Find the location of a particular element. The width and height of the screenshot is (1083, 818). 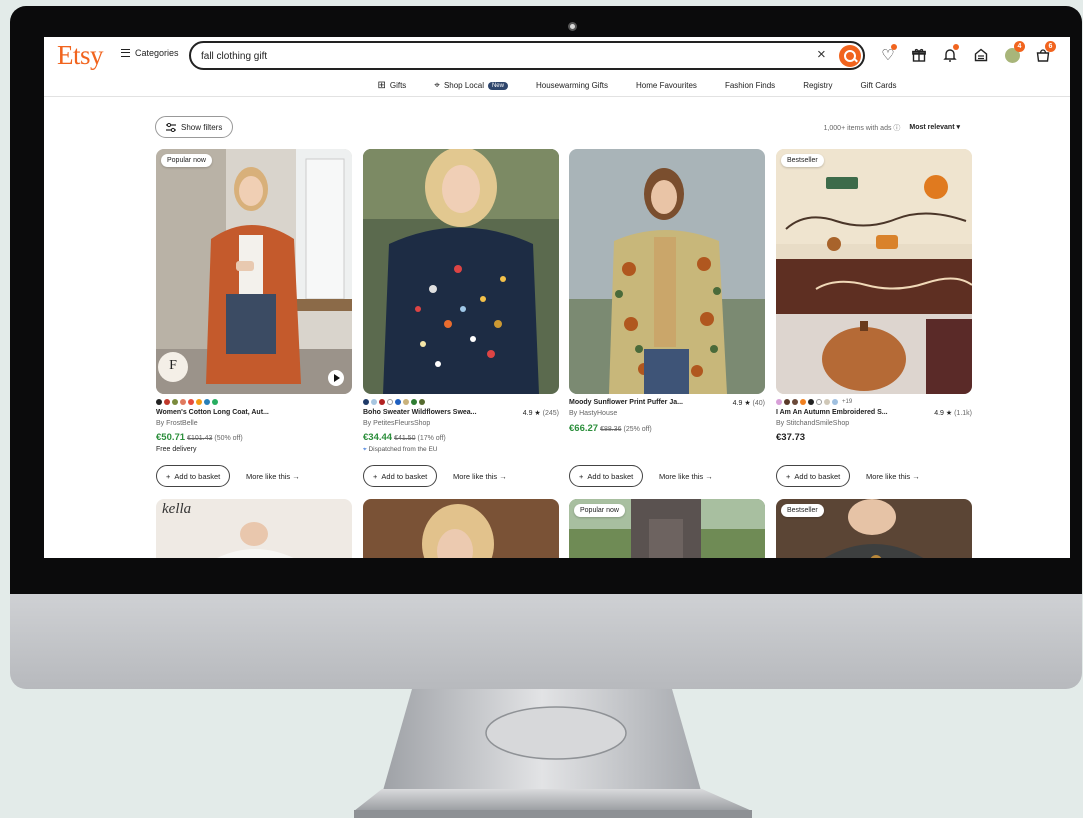

categories-label: Categories is located at coordinates (157, 53).